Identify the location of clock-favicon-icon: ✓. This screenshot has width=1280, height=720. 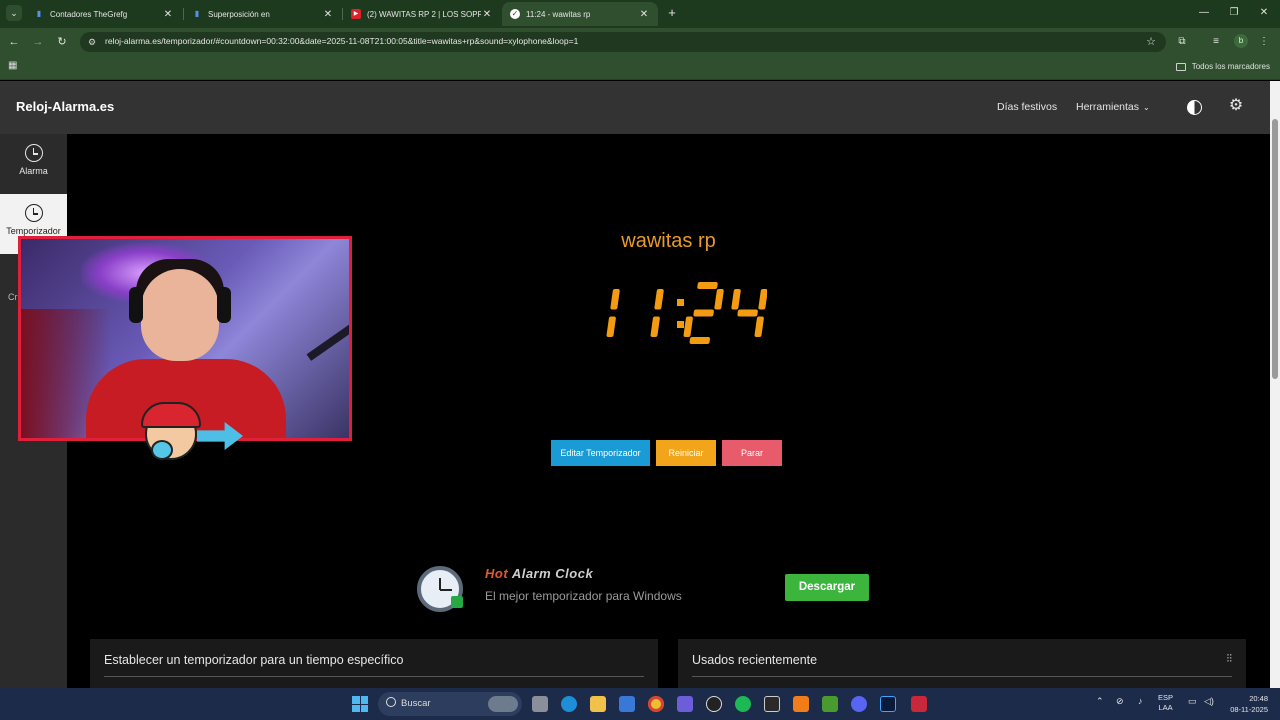
(515, 14).